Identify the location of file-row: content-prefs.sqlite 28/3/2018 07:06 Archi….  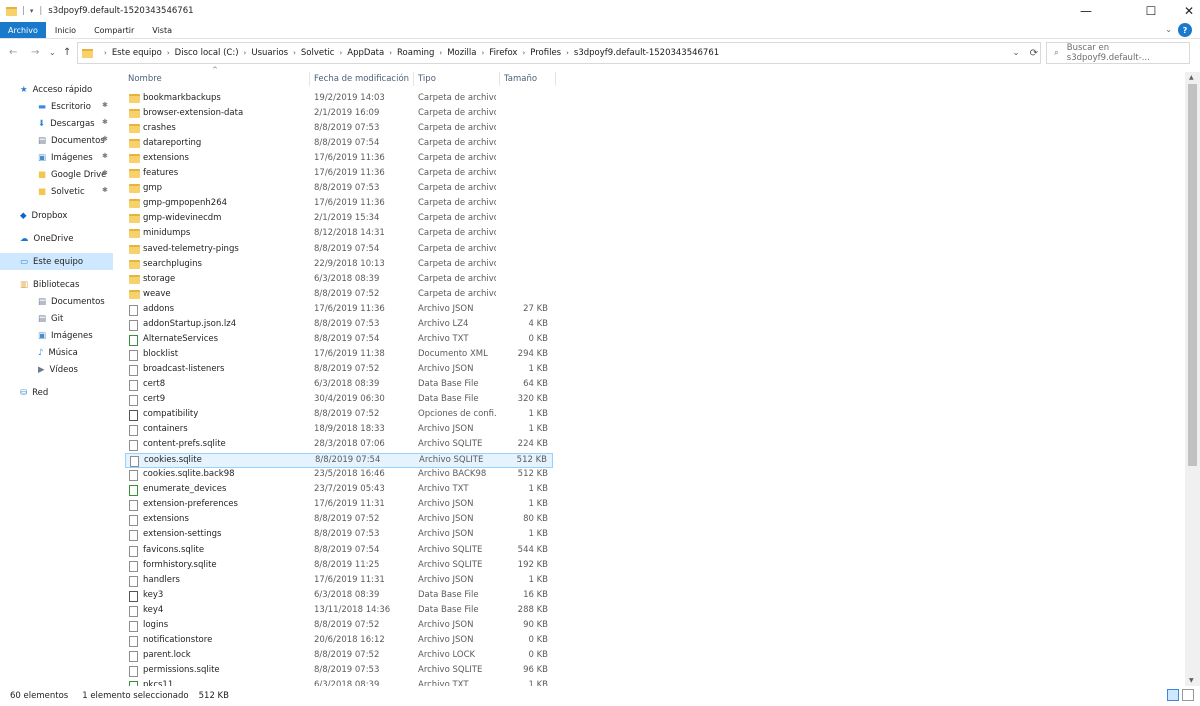
(339, 445).